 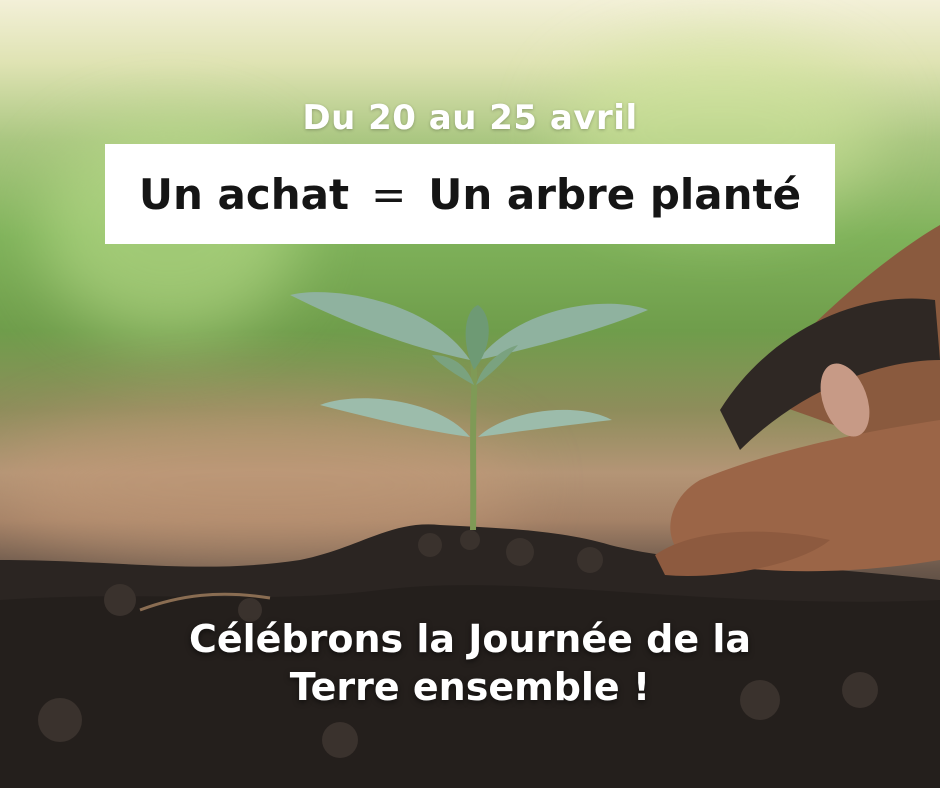 What do you see at coordinates (469, 364) in the screenshot?
I see `seedling-leaves` at bounding box center [469, 364].